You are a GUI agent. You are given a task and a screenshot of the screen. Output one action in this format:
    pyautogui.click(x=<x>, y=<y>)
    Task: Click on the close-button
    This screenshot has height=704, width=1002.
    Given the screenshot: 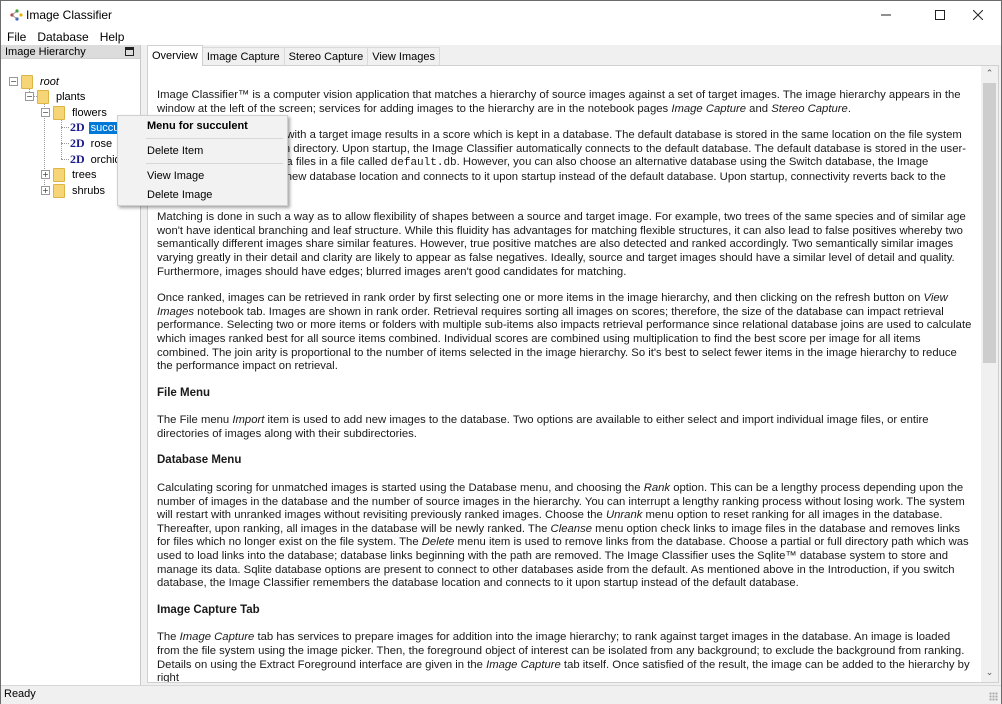 What is the action you would take?
    pyautogui.click(x=978, y=15)
    